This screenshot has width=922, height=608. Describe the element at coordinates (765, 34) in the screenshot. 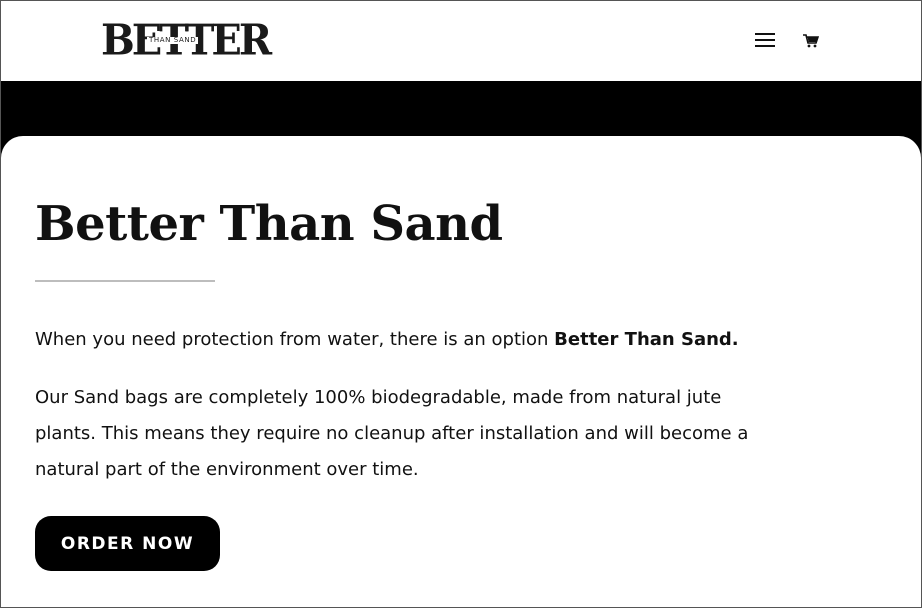

I see `menu-line-top` at that location.